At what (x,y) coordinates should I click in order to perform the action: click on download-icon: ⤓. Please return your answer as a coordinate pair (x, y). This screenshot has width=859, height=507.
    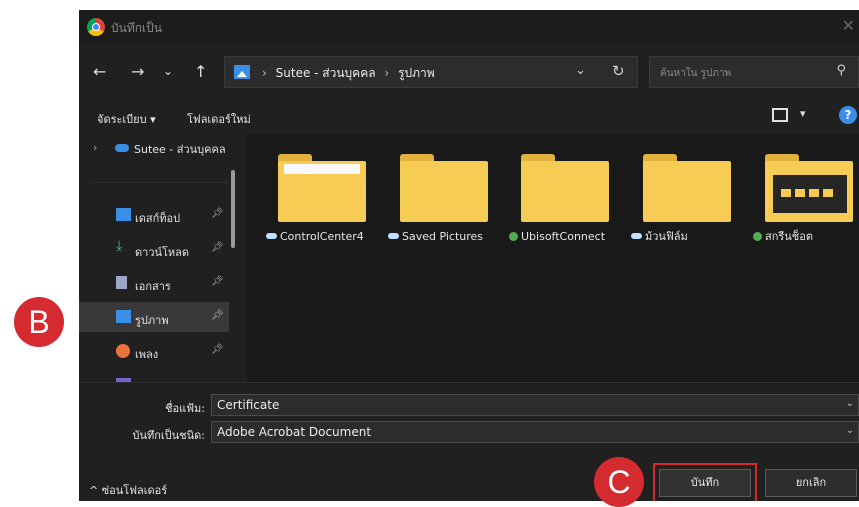
    Looking at the image, I should click on (119, 246).